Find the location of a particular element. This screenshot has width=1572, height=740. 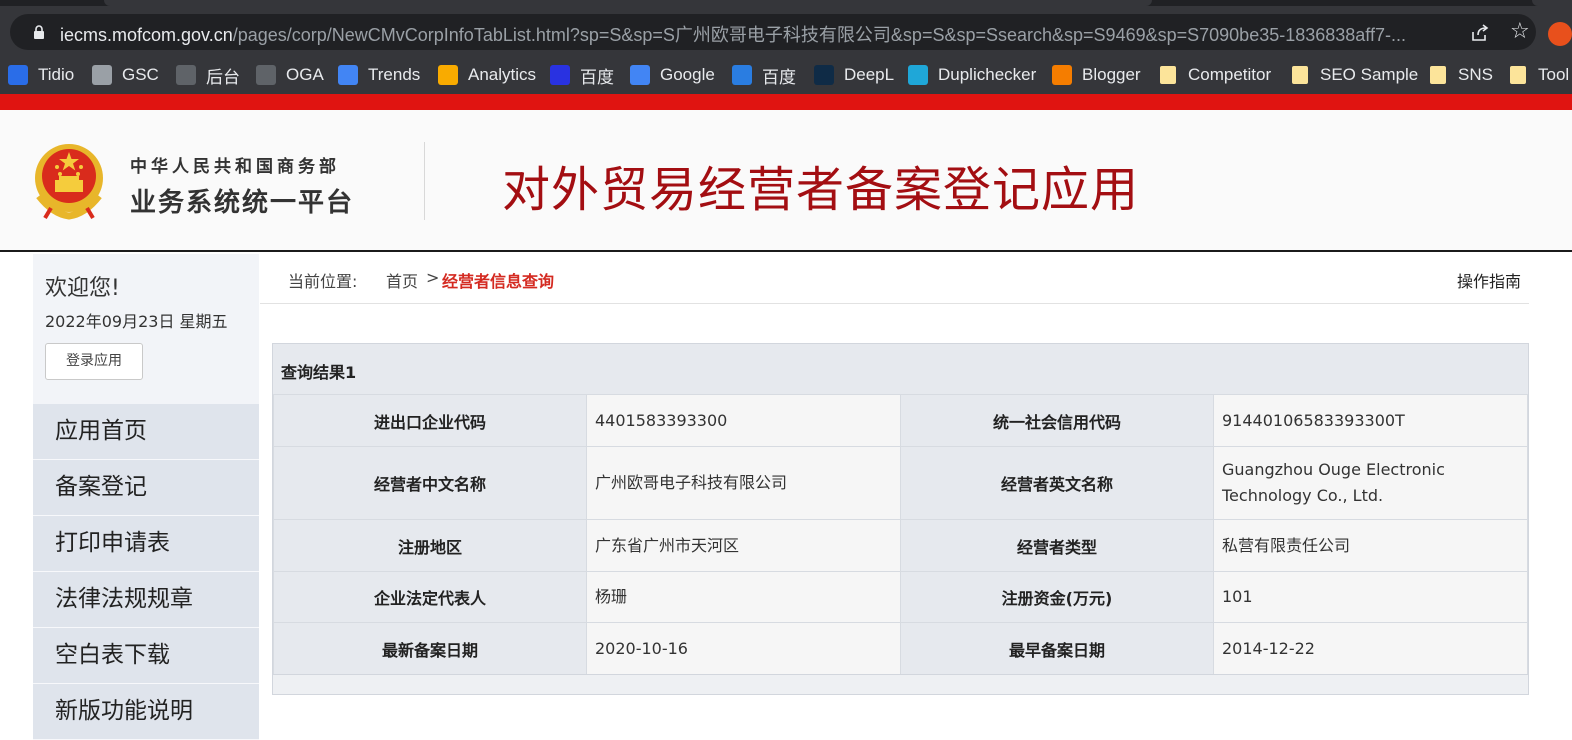

breadcrumb: 当前位置: 首页 > 经营者信息查询 操作指南 is located at coordinates (894, 279).